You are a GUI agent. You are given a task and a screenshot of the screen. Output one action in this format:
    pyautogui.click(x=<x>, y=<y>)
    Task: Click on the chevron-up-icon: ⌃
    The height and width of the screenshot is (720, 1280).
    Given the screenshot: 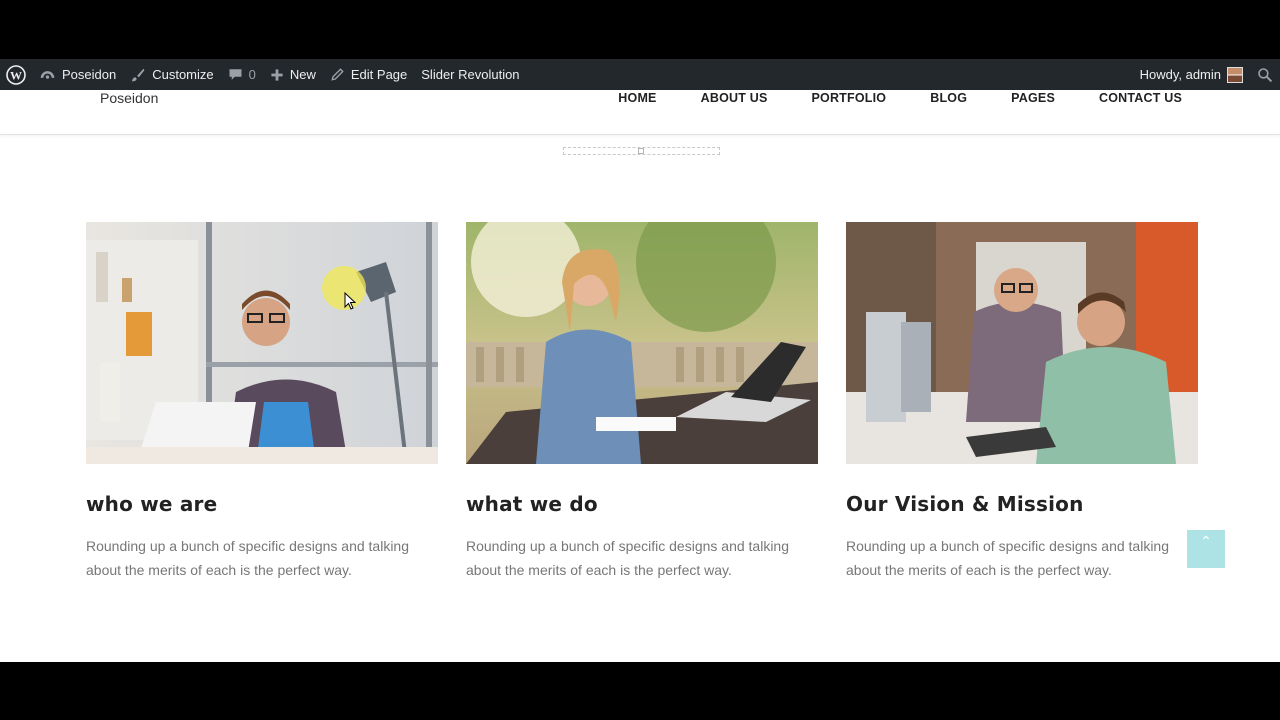 What is the action you would take?
    pyautogui.click(x=1206, y=541)
    